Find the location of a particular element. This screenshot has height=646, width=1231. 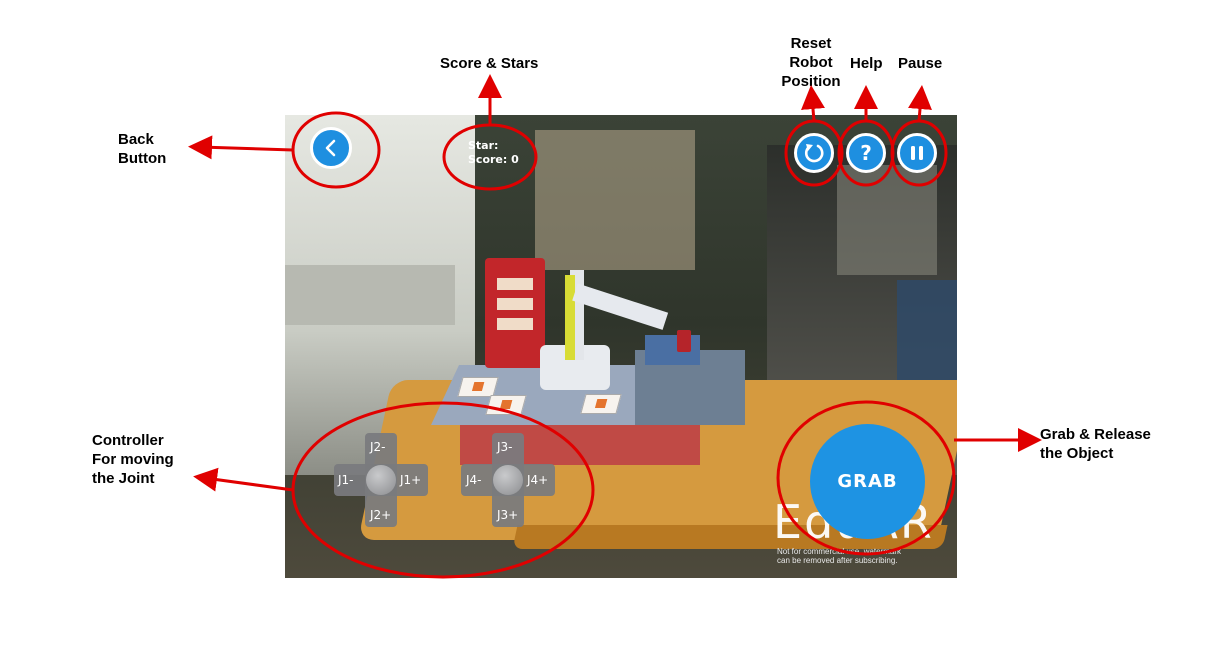

annotation-arrow-back is located at coordinates (241, 147).